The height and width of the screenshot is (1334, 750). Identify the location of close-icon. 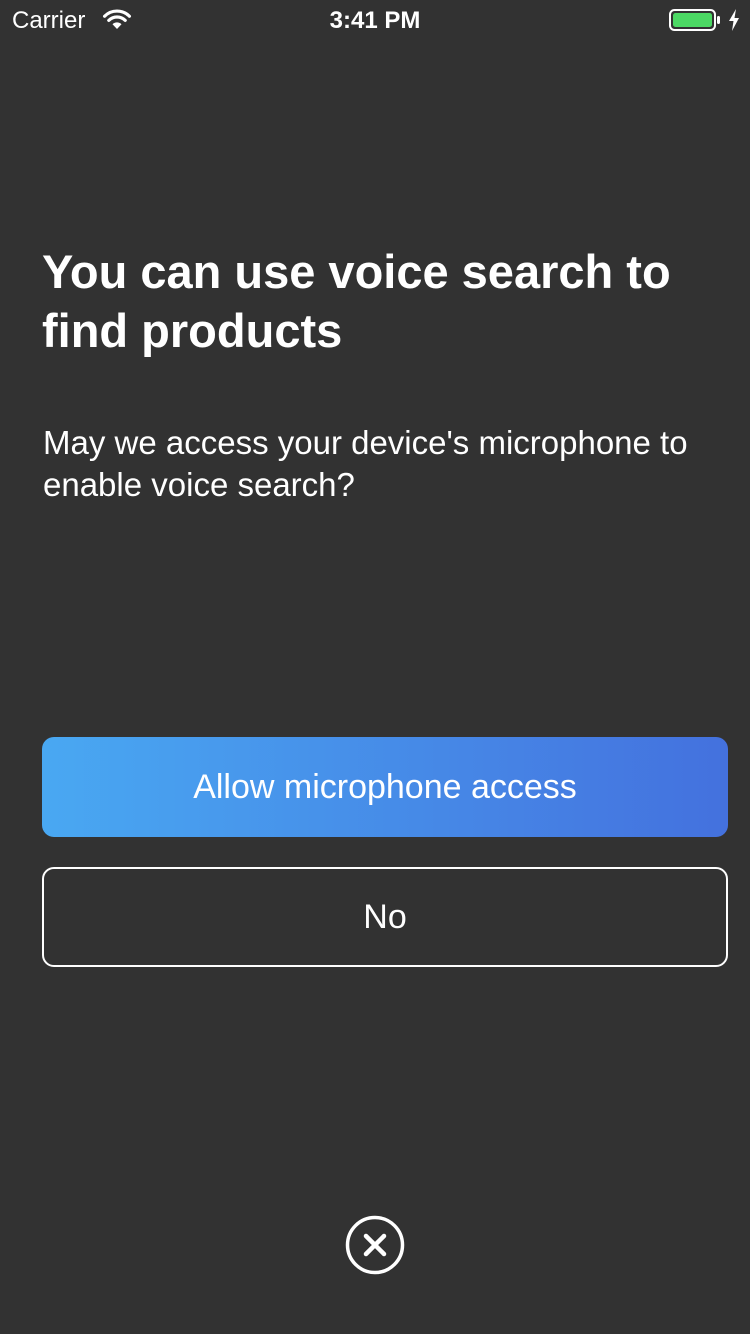
(375, 1245).